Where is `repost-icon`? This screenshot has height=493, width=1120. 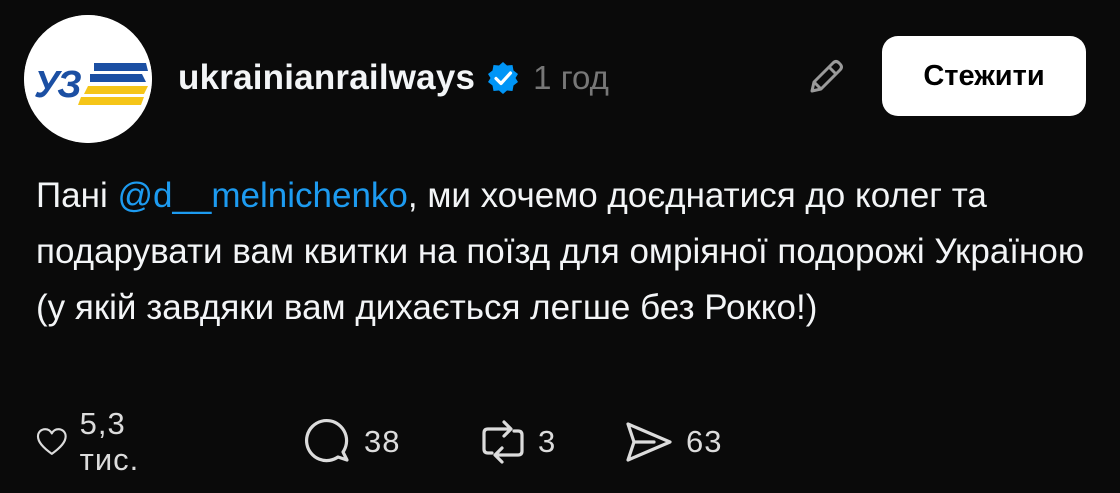
repost-icon is located at coordinates (503, 442).